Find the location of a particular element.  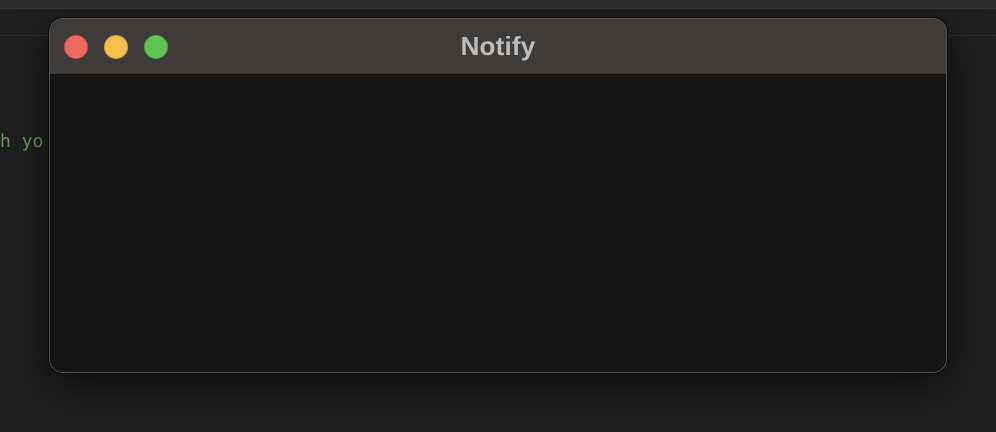

background-toolbar is located at coordinates (498, 4).